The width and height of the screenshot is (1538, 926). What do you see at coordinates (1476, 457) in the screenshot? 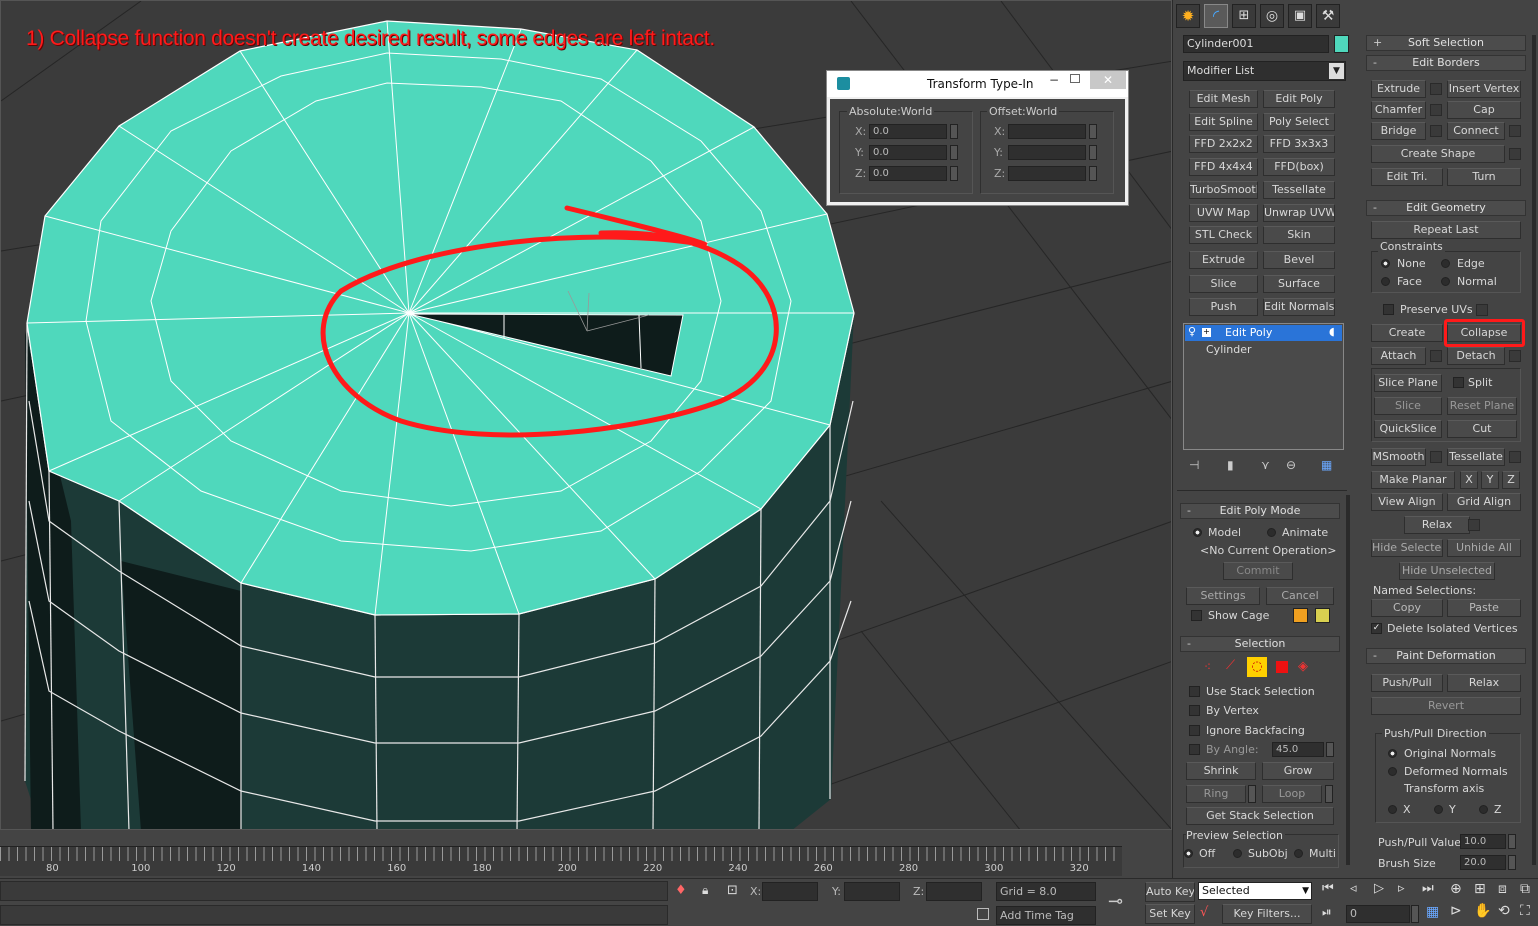
I see `tessellate-button: Tessellate` at bounding box center [1476, 457].